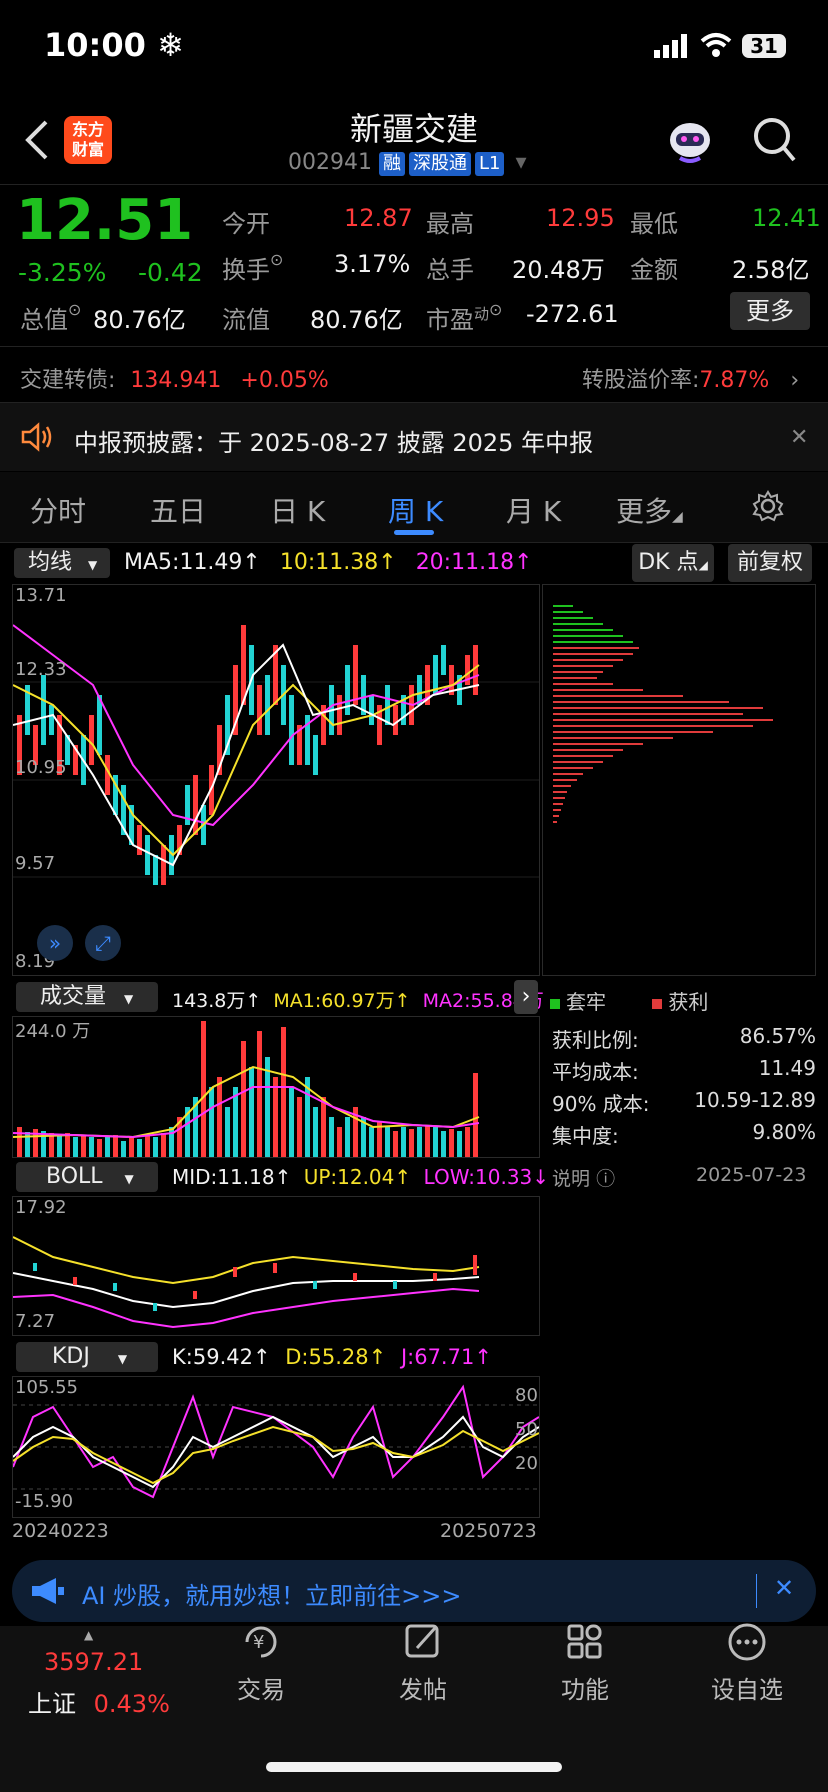 This screenshot has width=828, height=1792. I want to click on mktcap-row: 总值⊙ 80.76亿, so click(103, 317).